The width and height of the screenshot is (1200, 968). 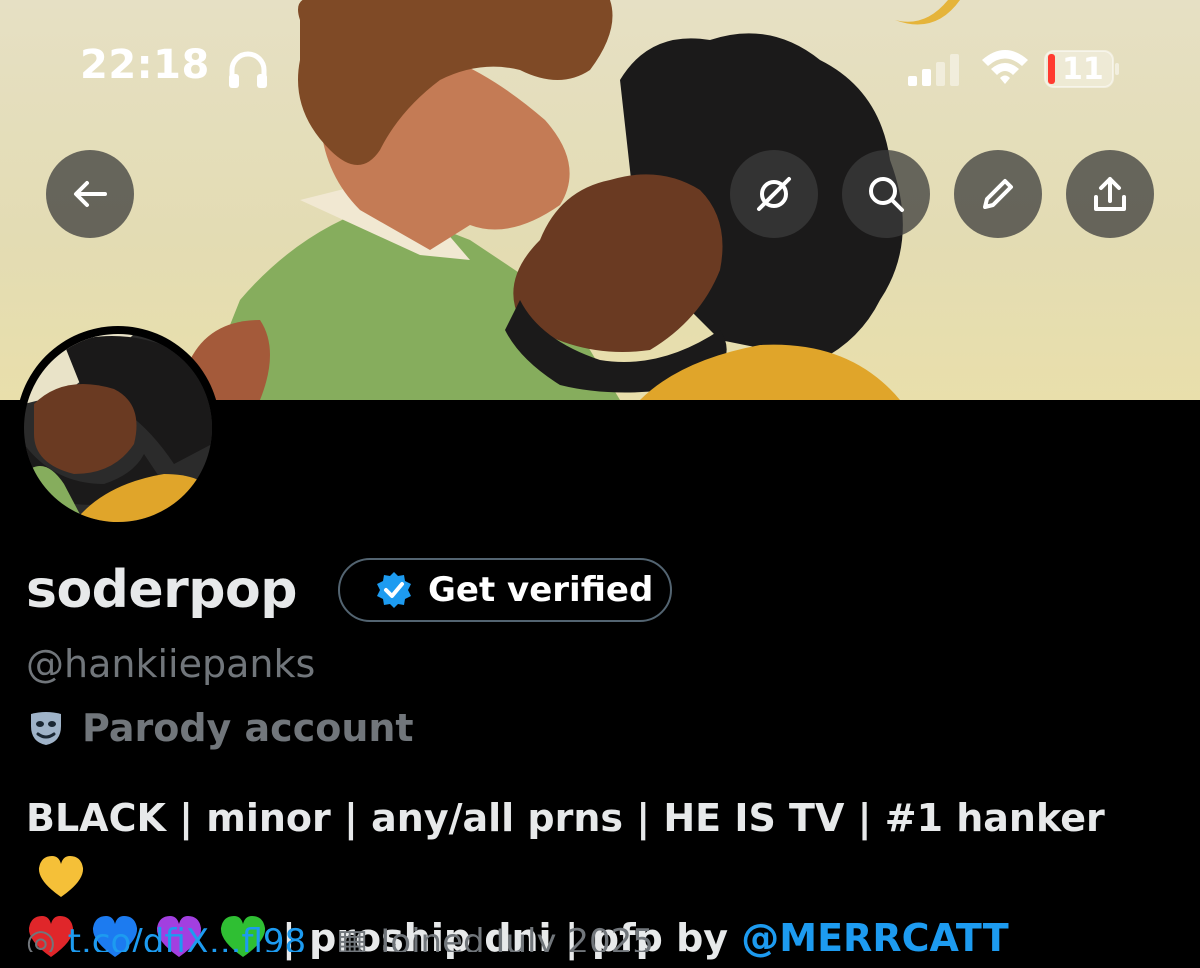 What do you see at coordinates (145, 65) in the screenshot?
I see `status-time: 22:18` at bounding box center [145, 65].